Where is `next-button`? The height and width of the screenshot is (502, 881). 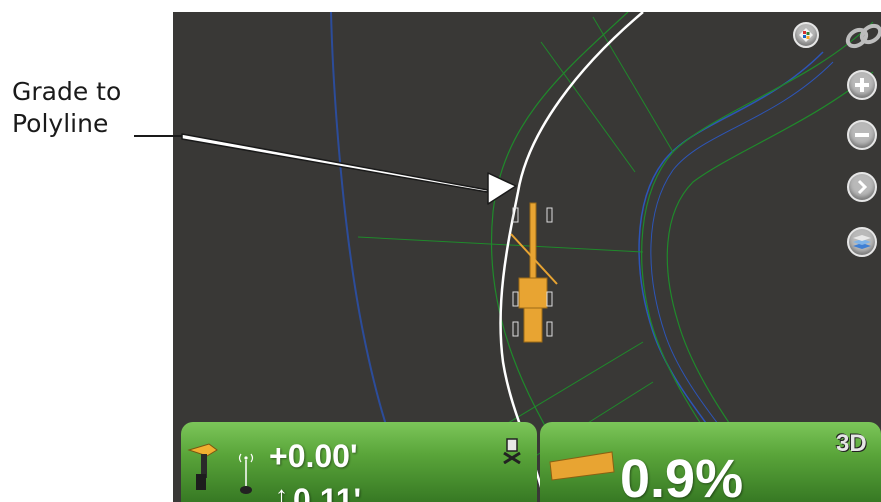 next-button is located at coordinates (862, 187).